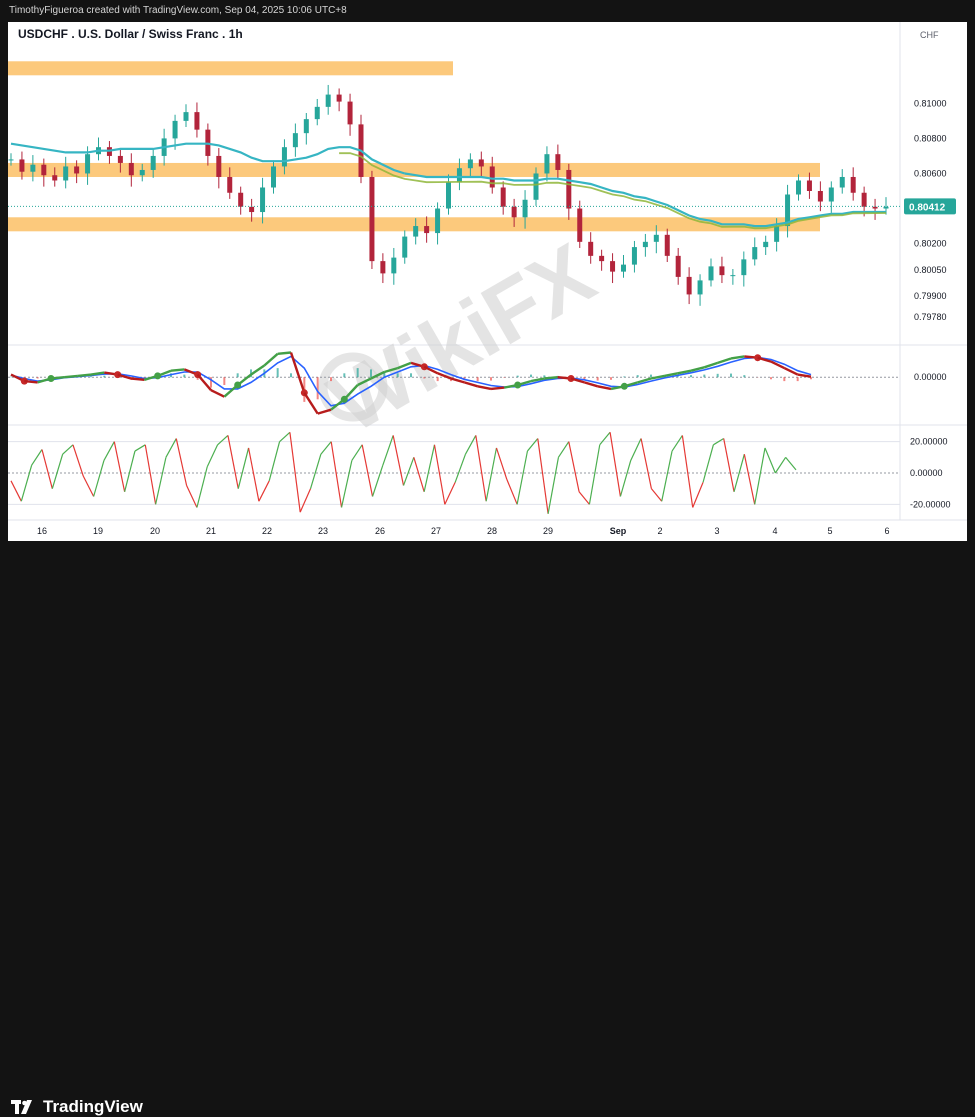 The width and height of the screenshot is (975, 1117). I want to click on x-tick-label: 6, so click(886, 531).